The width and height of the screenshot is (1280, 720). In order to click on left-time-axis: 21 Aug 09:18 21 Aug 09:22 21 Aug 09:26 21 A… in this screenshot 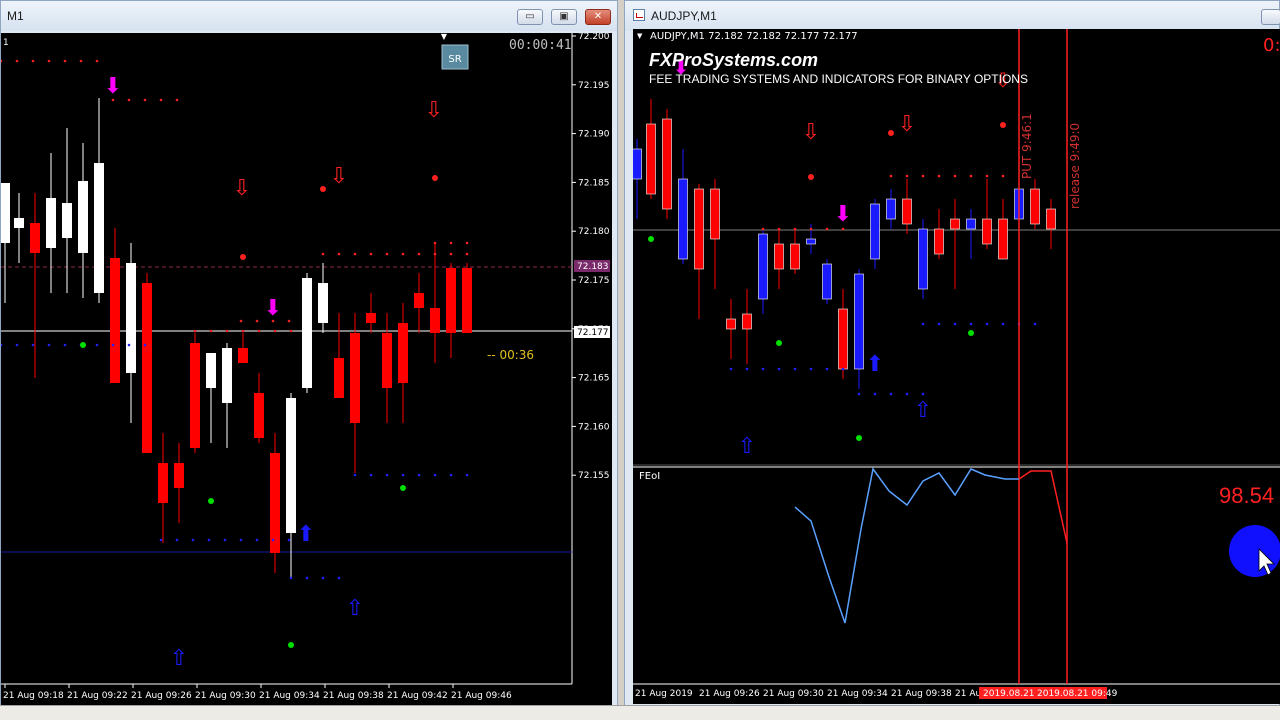, I will do `click(257, 692)`.